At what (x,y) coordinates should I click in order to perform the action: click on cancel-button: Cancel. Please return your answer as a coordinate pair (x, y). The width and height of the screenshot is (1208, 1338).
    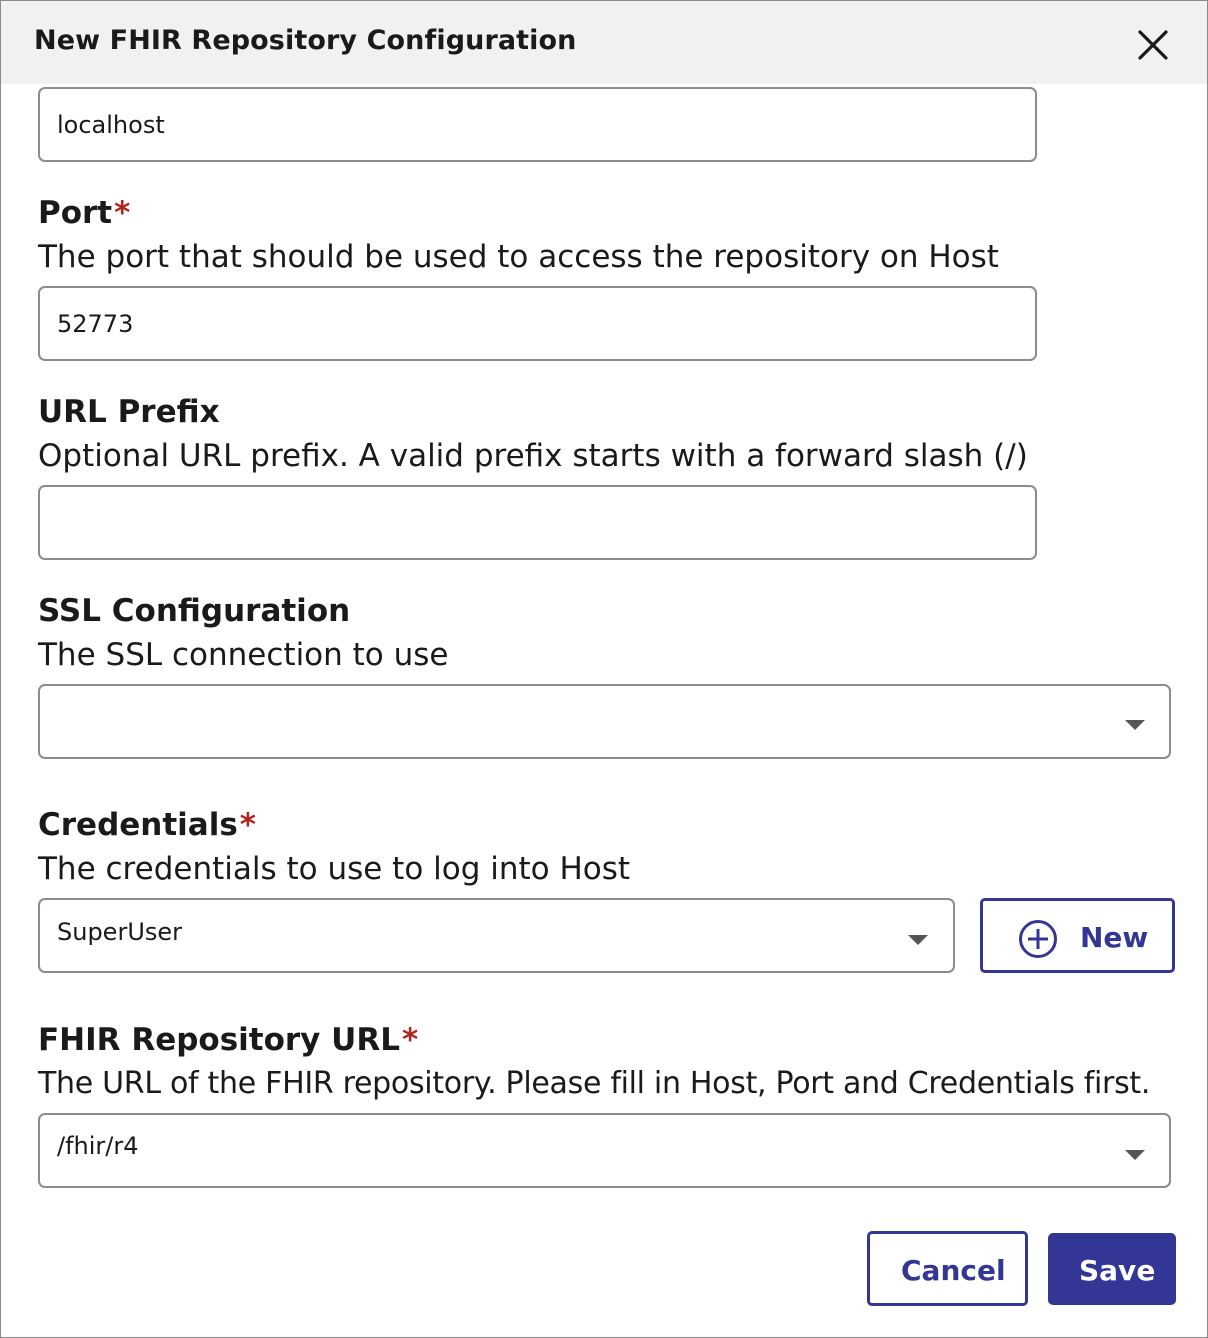
    Looking at the image, I should click on (947, 1268).